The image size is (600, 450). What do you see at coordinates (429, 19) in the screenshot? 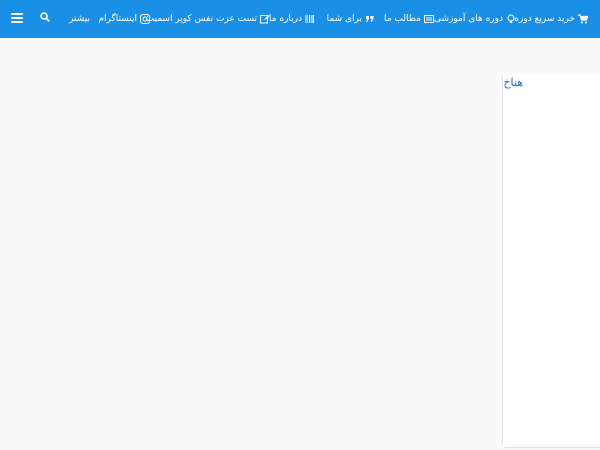
I see `newspaper-icon` at bounding box center [429, 19].